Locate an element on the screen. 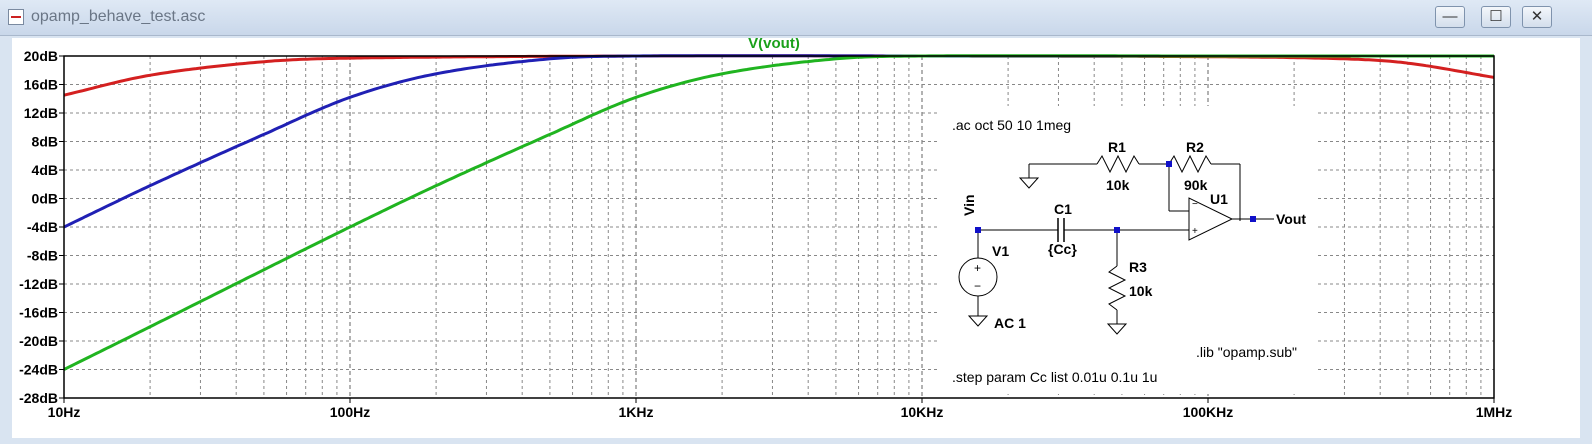 This screenshot has height=444, width=1592. r2-value: 90k is located at coordinates (1196, 185).